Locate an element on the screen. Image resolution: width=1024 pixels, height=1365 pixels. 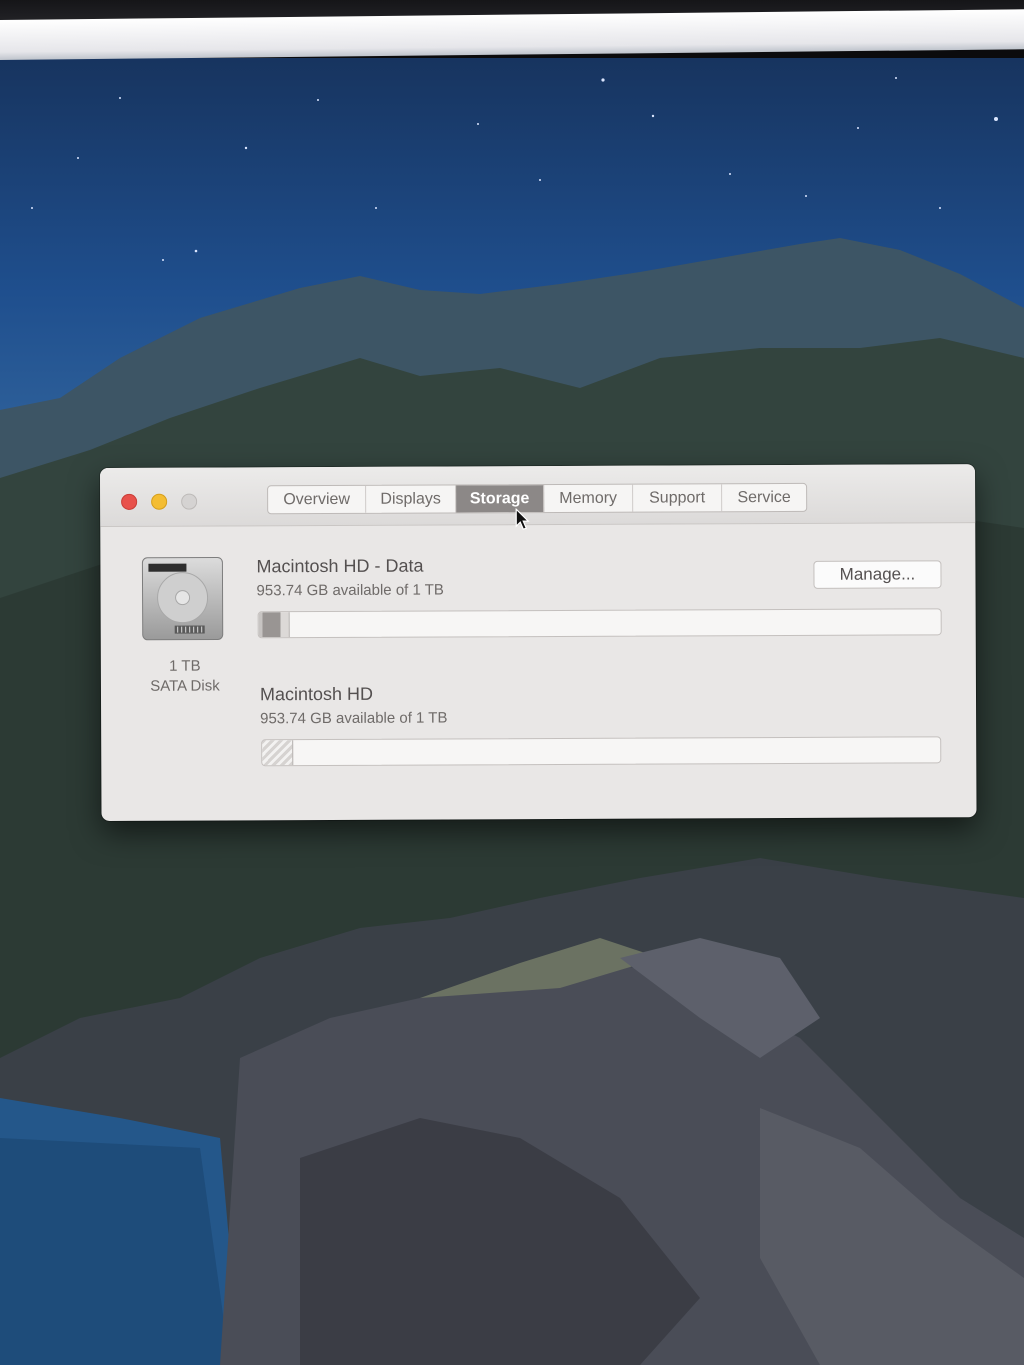
zoom-button is located at coordinates (189, 501).